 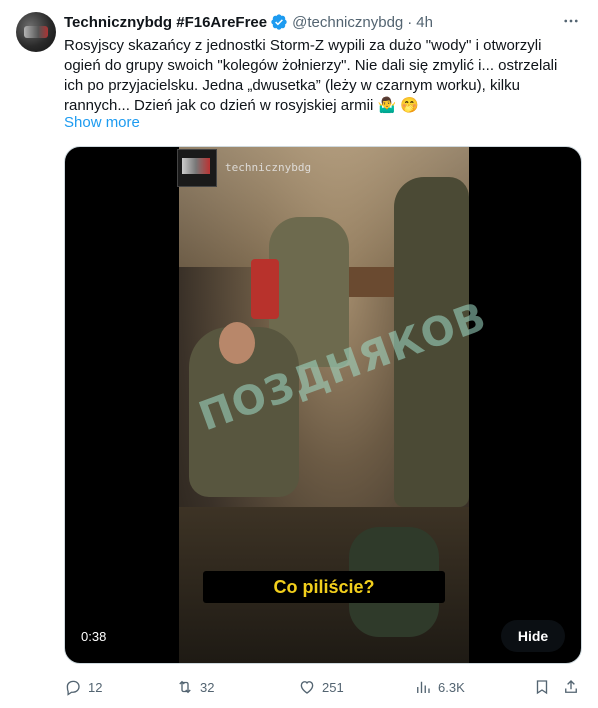 What do you see at coordinates (533, 636) in the screenshot?
I see `hide-button: Hide` at bounding box center [533, 636].